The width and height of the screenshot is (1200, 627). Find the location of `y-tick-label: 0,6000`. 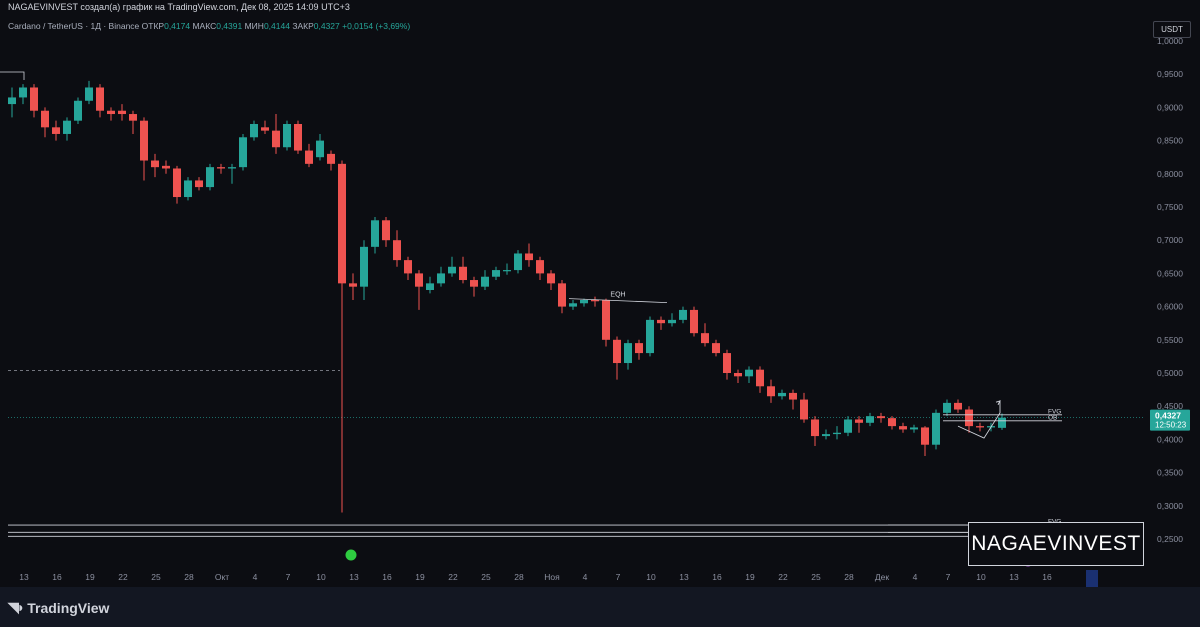

y-tick-label: 0,6000 is located at coordinates (1170, 307).